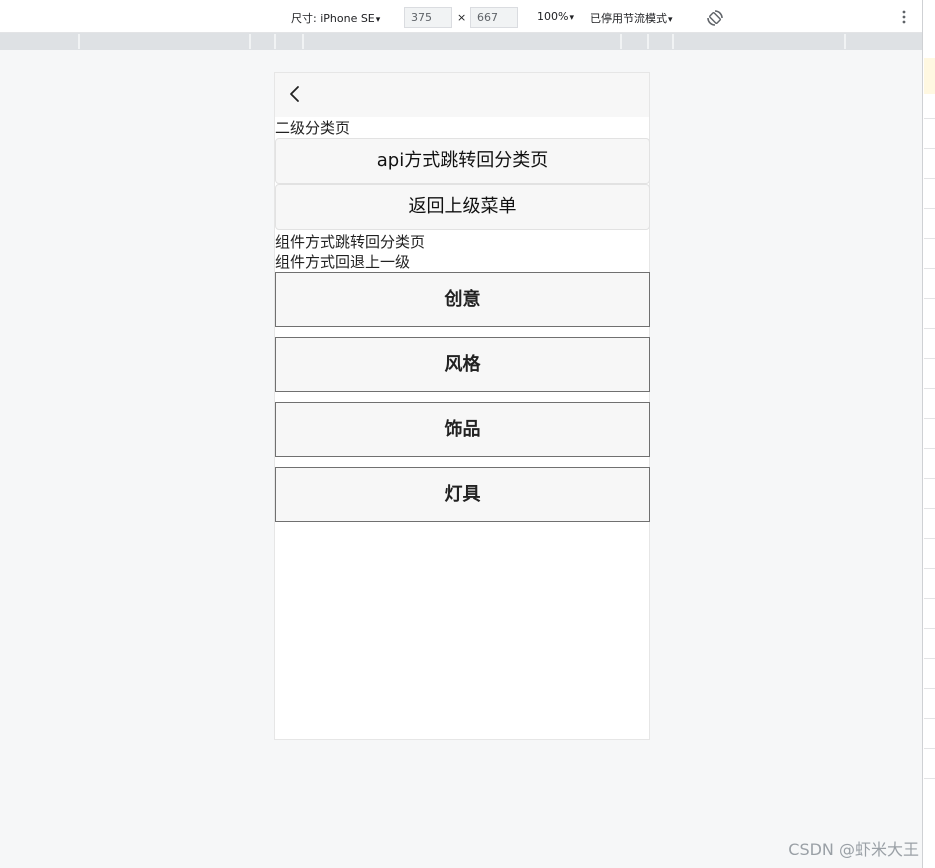  What do you see at coordinates (462, 207) in the screenshot?
I see `back-to-parent-button: 返回上级菜单` at bounding box center [462, 207].